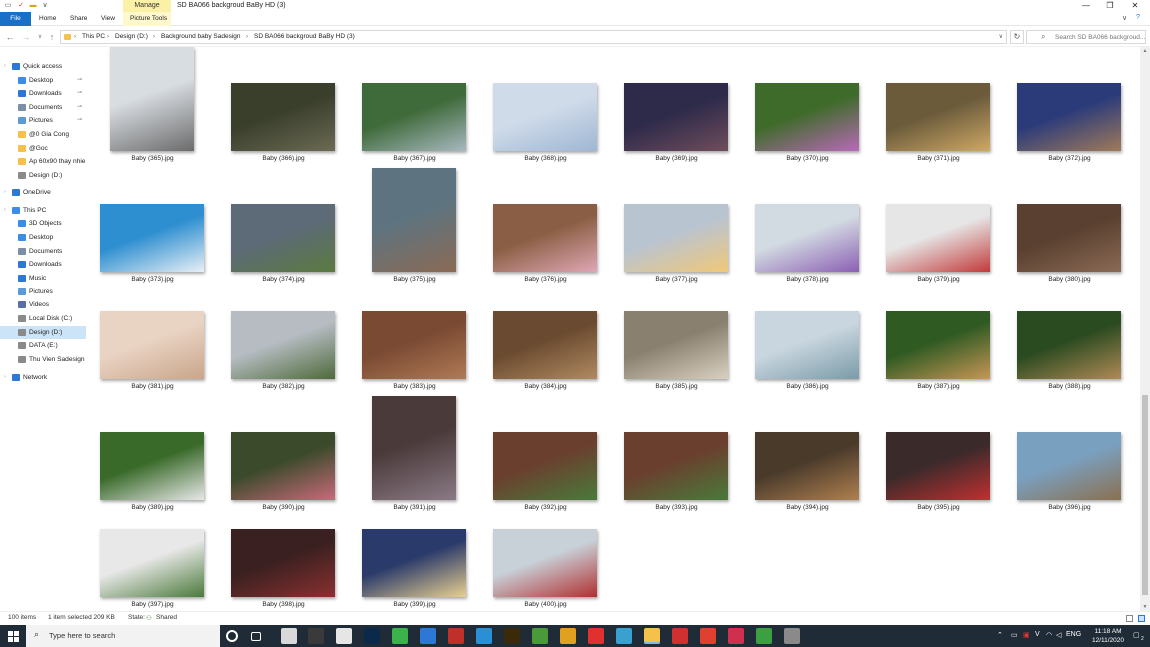 The image size is (1150, 647). What do you see at coordinates (43, 291) in the screenshot?
I see `sidebar-item: Pictures` at bounding box center [43, 291].